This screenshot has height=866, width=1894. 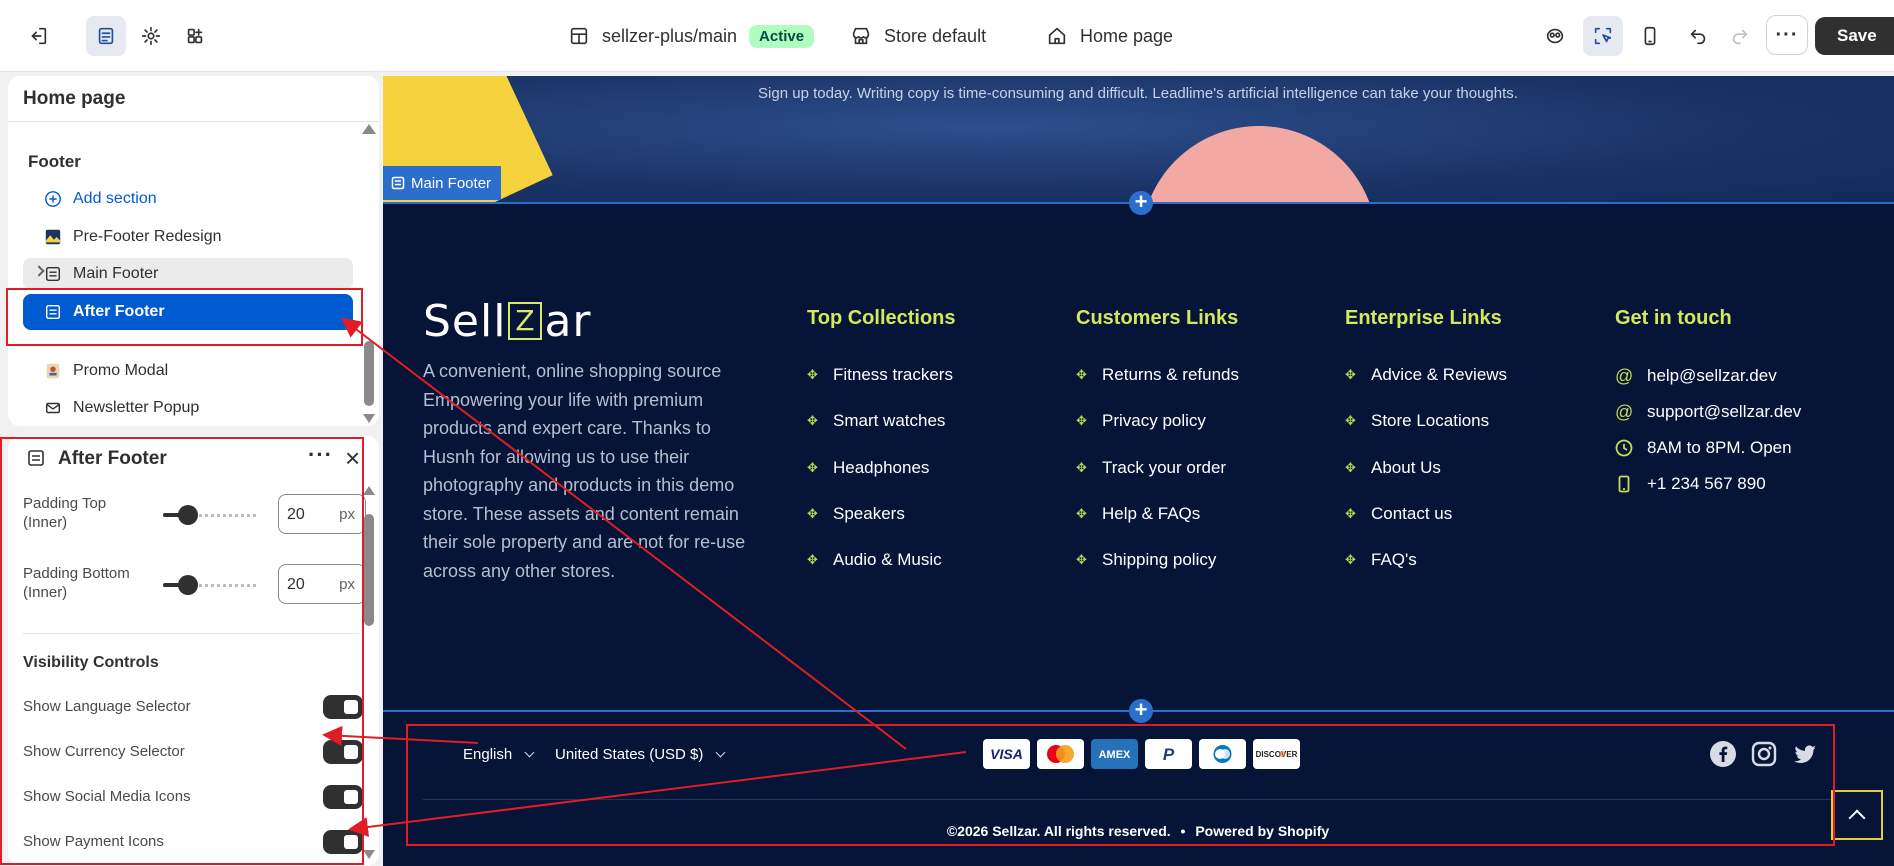 I want to click on footer-link: ✥ Speakers, so click(x=856, y=514).